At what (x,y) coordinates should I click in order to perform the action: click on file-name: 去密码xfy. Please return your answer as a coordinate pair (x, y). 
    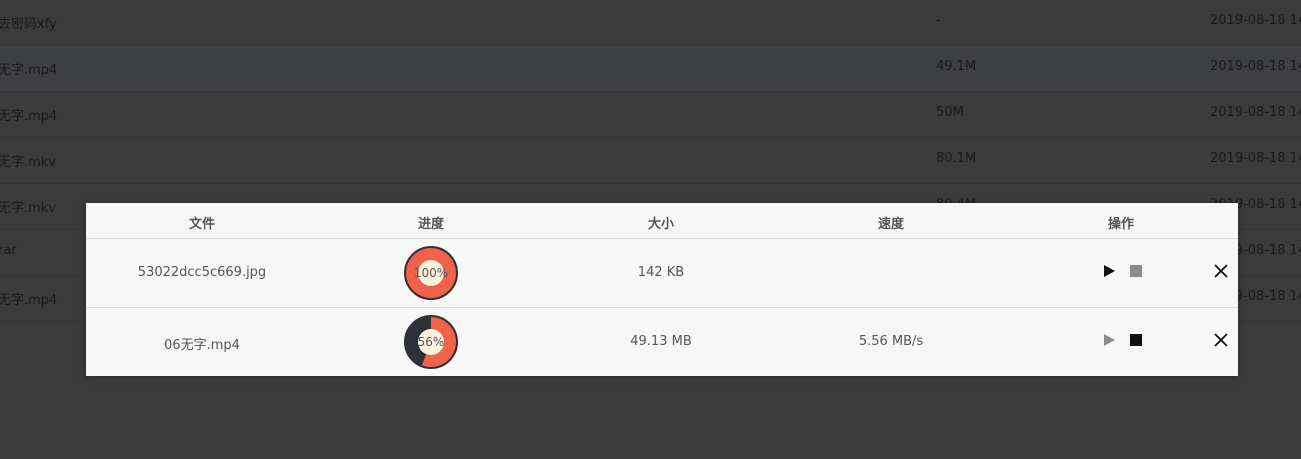
    Looking at the image, I should click on (28, 24).